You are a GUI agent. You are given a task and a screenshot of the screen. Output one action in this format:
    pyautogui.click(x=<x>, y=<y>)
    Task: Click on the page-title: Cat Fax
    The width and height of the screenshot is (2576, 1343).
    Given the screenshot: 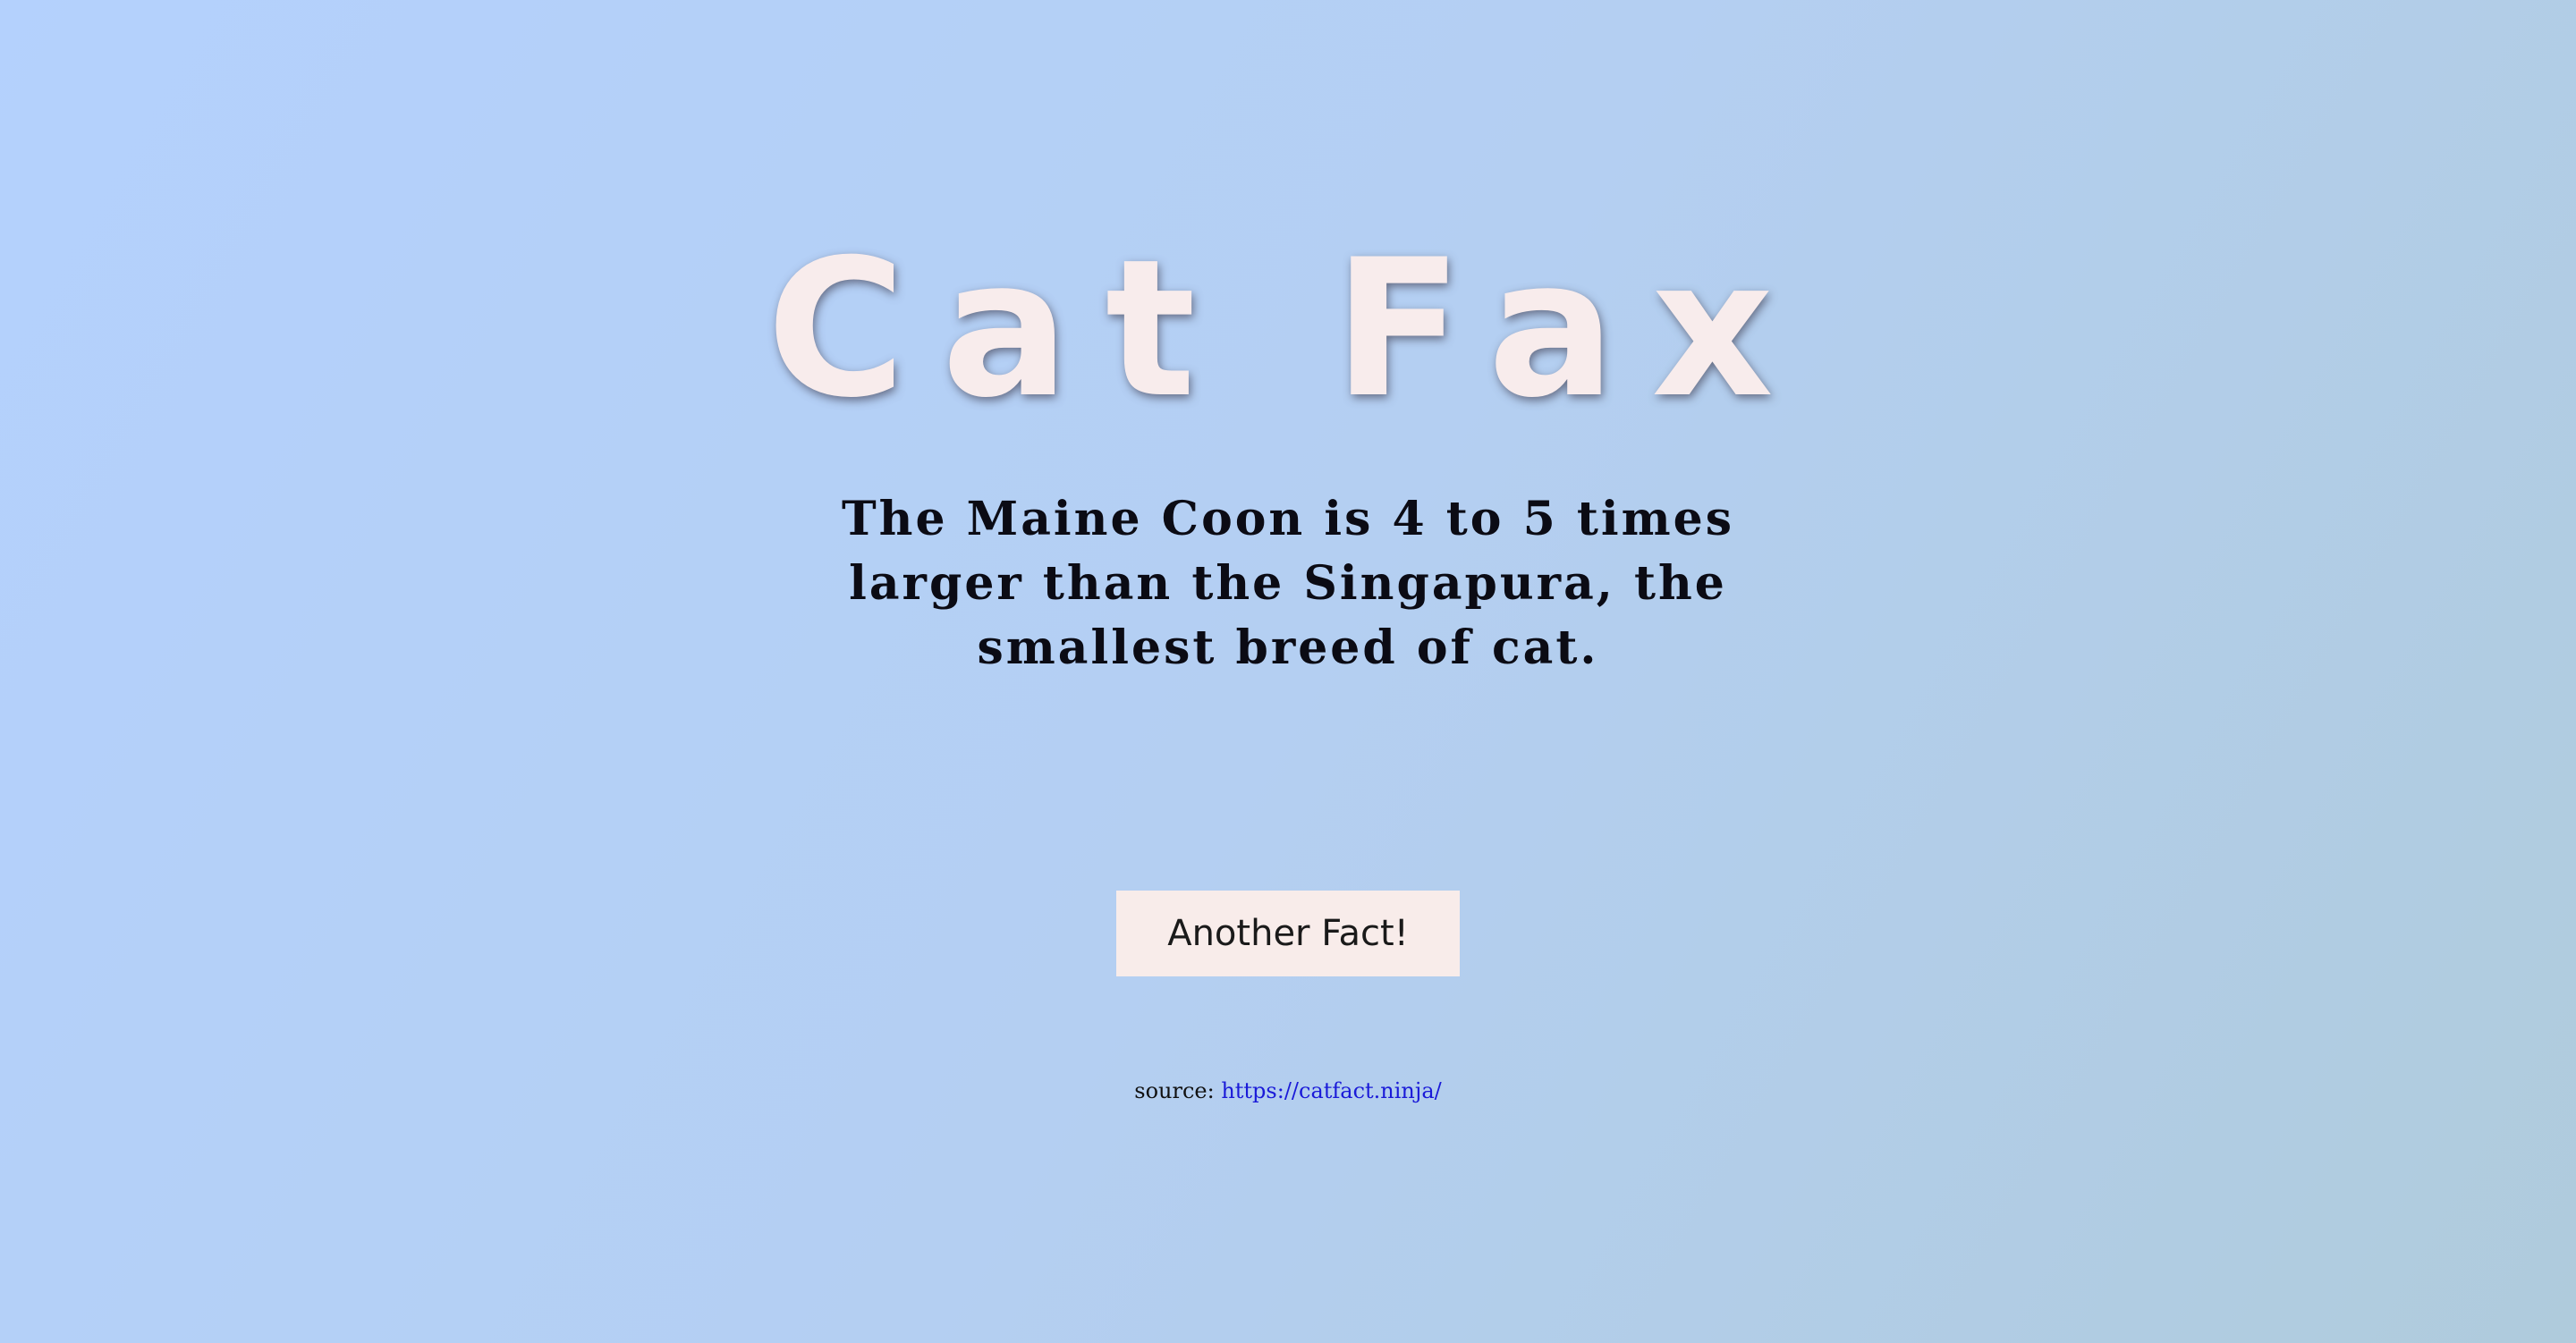 What is the action you would take?
    pyautogui.click(x=1288, y=328)
    